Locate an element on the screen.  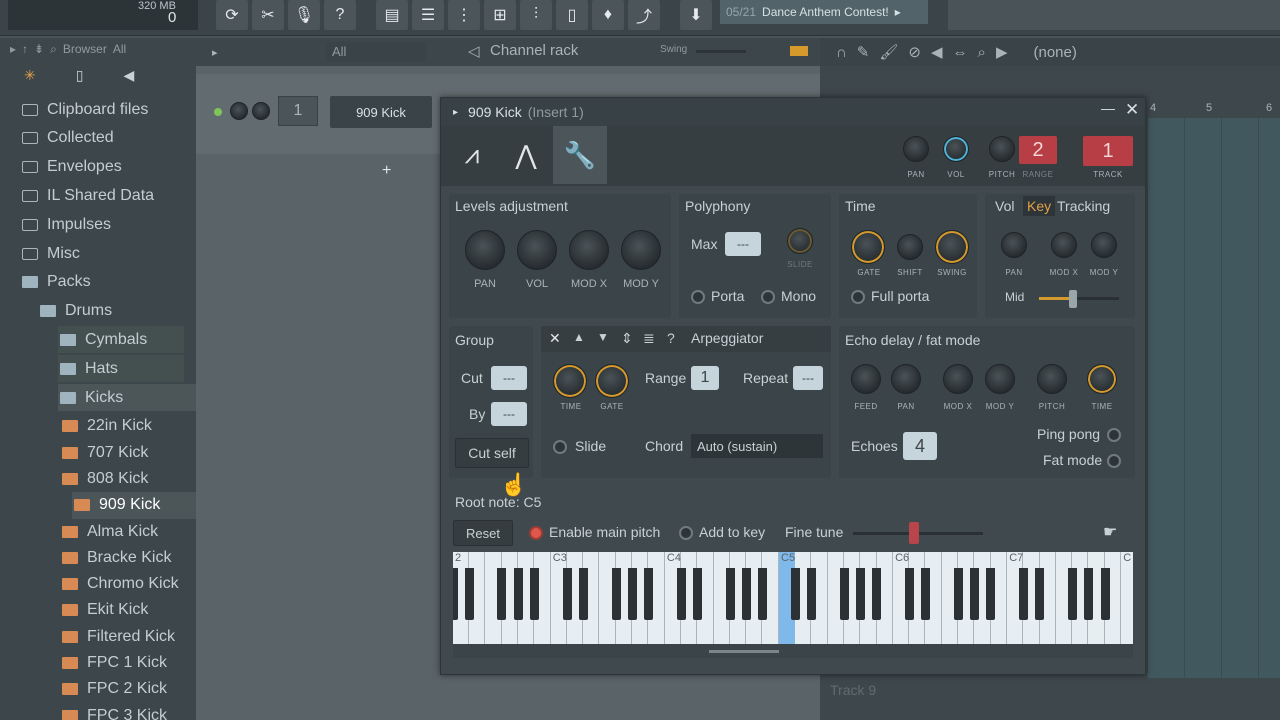
arp-gate-knob is located at coordinates (612, 381).